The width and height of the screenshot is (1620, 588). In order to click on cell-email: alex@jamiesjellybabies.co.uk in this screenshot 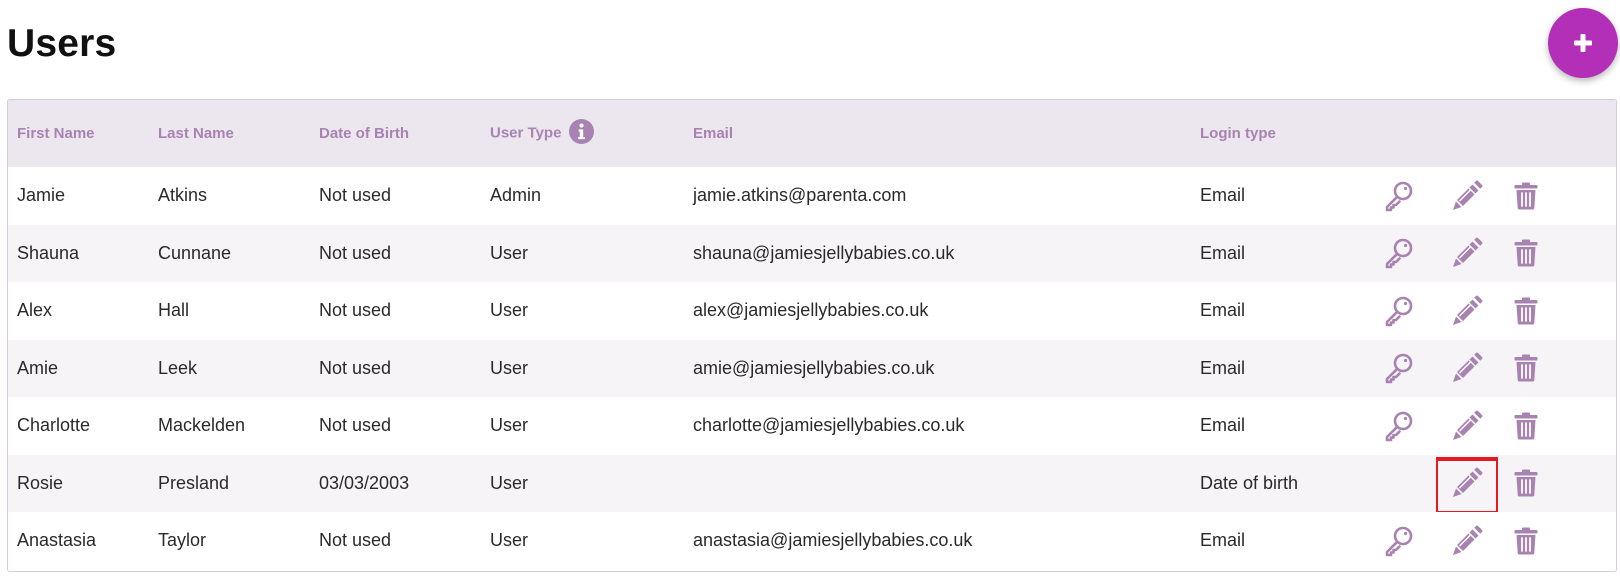, I will do `click(811, 310)`.